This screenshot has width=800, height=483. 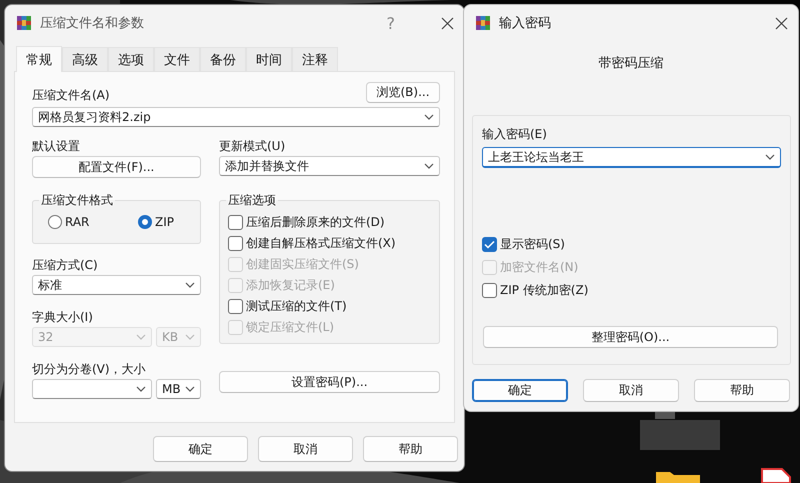 What do you see at coordinates (177, 59) in the screenshot?
I see `tab: 文件` at bounding box center [177, 59].